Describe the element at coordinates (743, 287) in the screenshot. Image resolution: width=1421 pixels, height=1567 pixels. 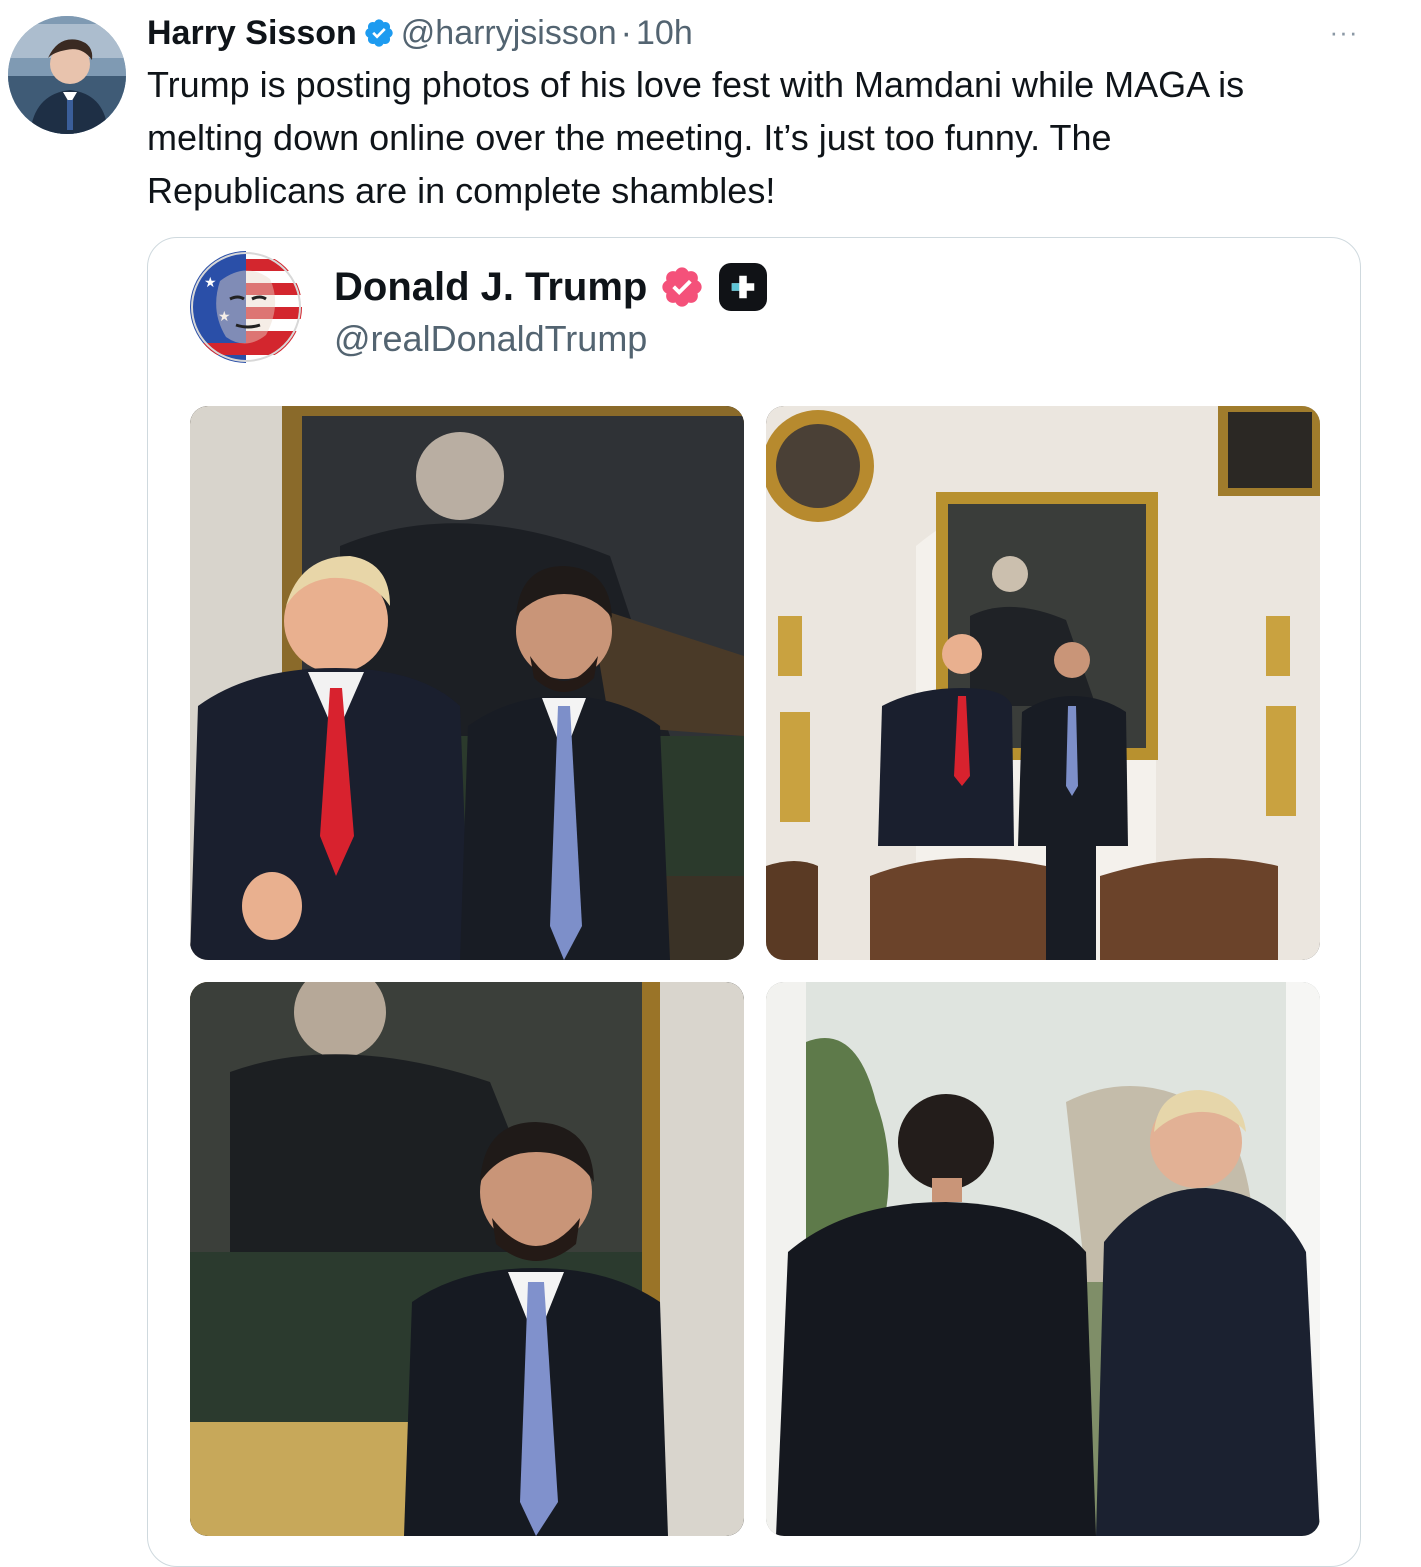
I see `affiliate-plus-icon` at that location.